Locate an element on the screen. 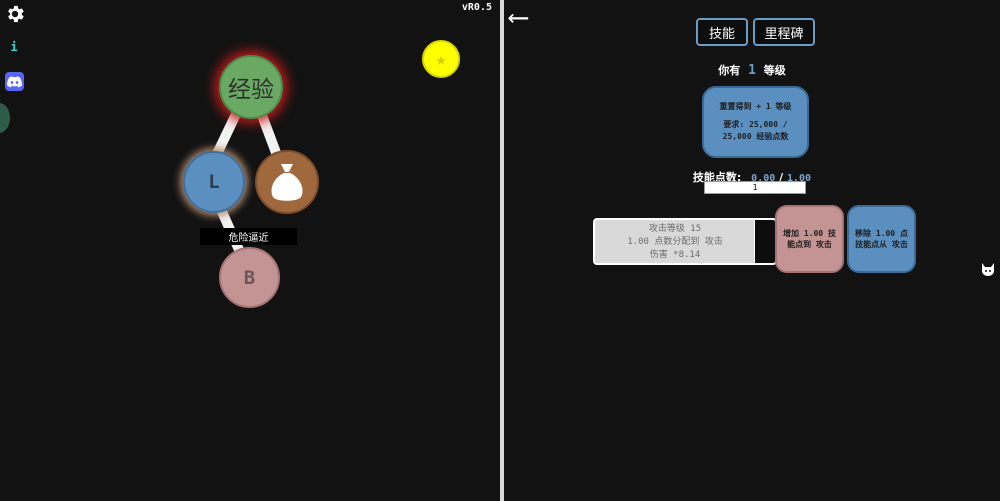 The width and height of the screenshot is (1000, 501). add-skill-point-button: 增加 1.00 技能点到 攻击 is located at coordinates (809, 239).